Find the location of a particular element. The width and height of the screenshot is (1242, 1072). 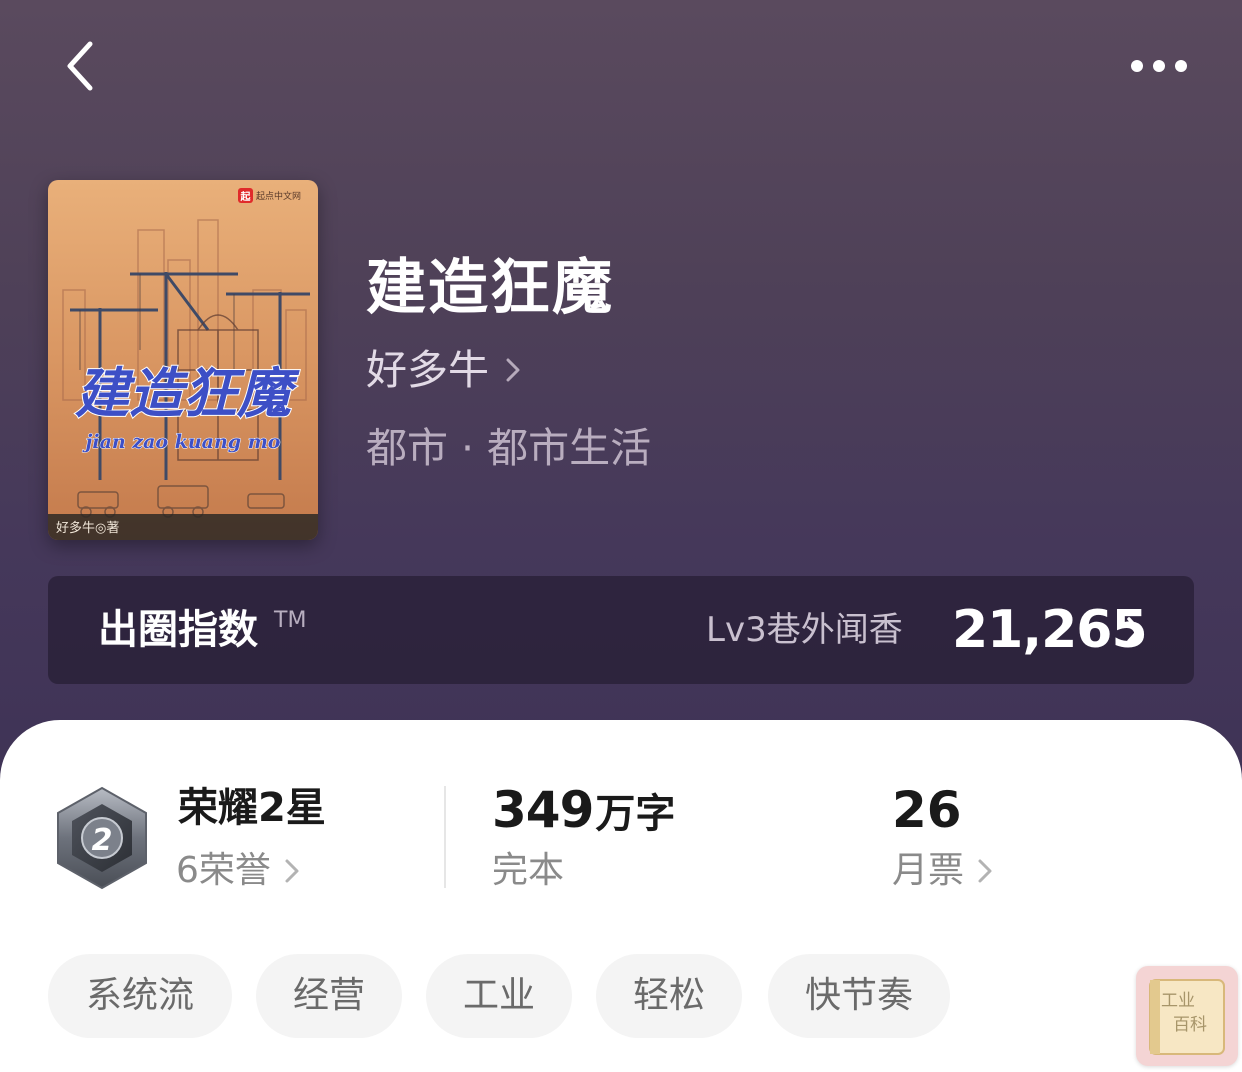

index-value: 21,265 is located at coordinates (1050, 630).